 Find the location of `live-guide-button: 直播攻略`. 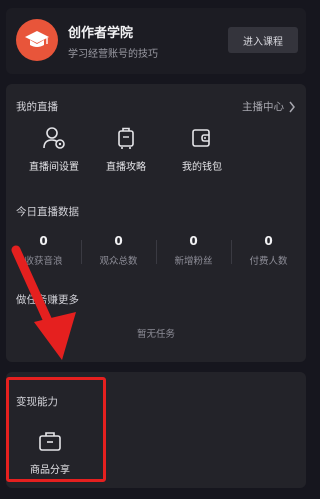

live-guide-button: 直播攻略 is located at coordinates (126, 149).